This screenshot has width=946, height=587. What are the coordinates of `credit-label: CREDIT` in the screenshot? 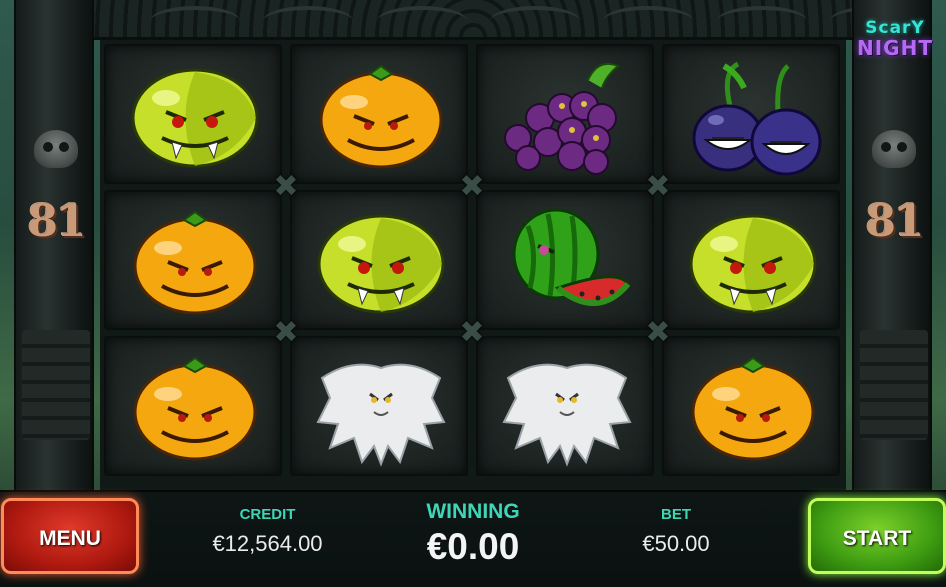 It's located at (267, 514).